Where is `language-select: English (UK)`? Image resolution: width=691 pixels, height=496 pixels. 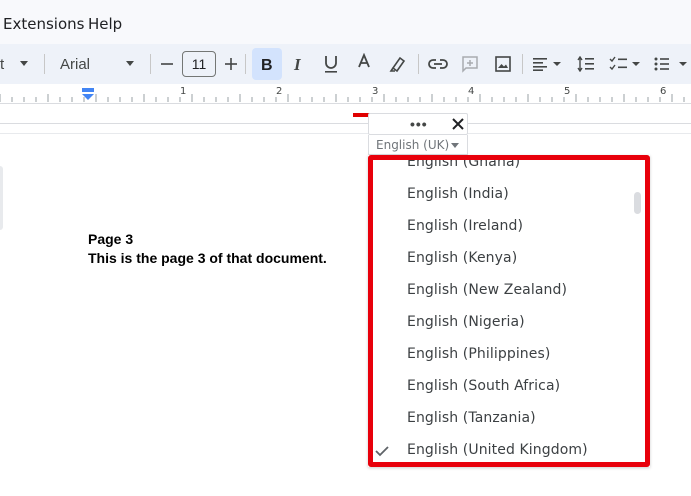 language-select: English (UK) is located at coordinates (418, 145).